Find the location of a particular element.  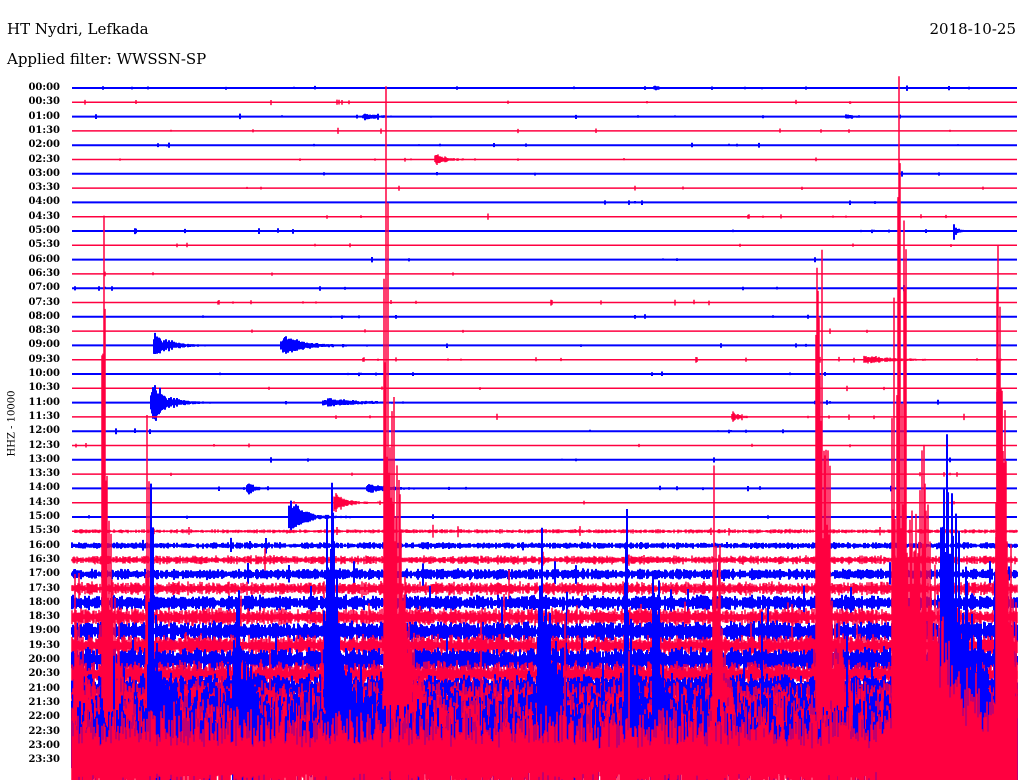

time-label: 11:00 is located at coordinates (44, 402).